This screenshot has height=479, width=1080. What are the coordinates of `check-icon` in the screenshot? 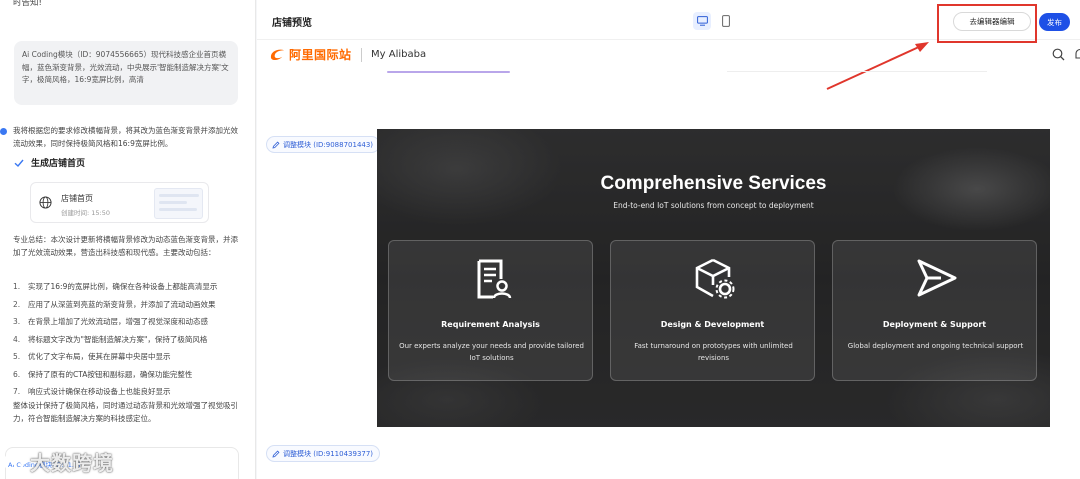 It's located at (19, 163).